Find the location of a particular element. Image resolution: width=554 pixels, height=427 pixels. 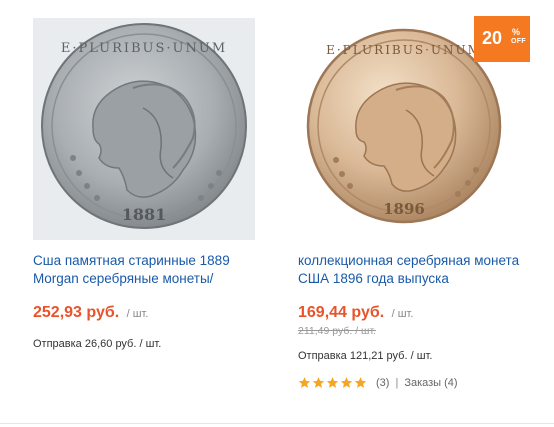

discount-badge: 20 % OFF is located at coordinates (502, 39).